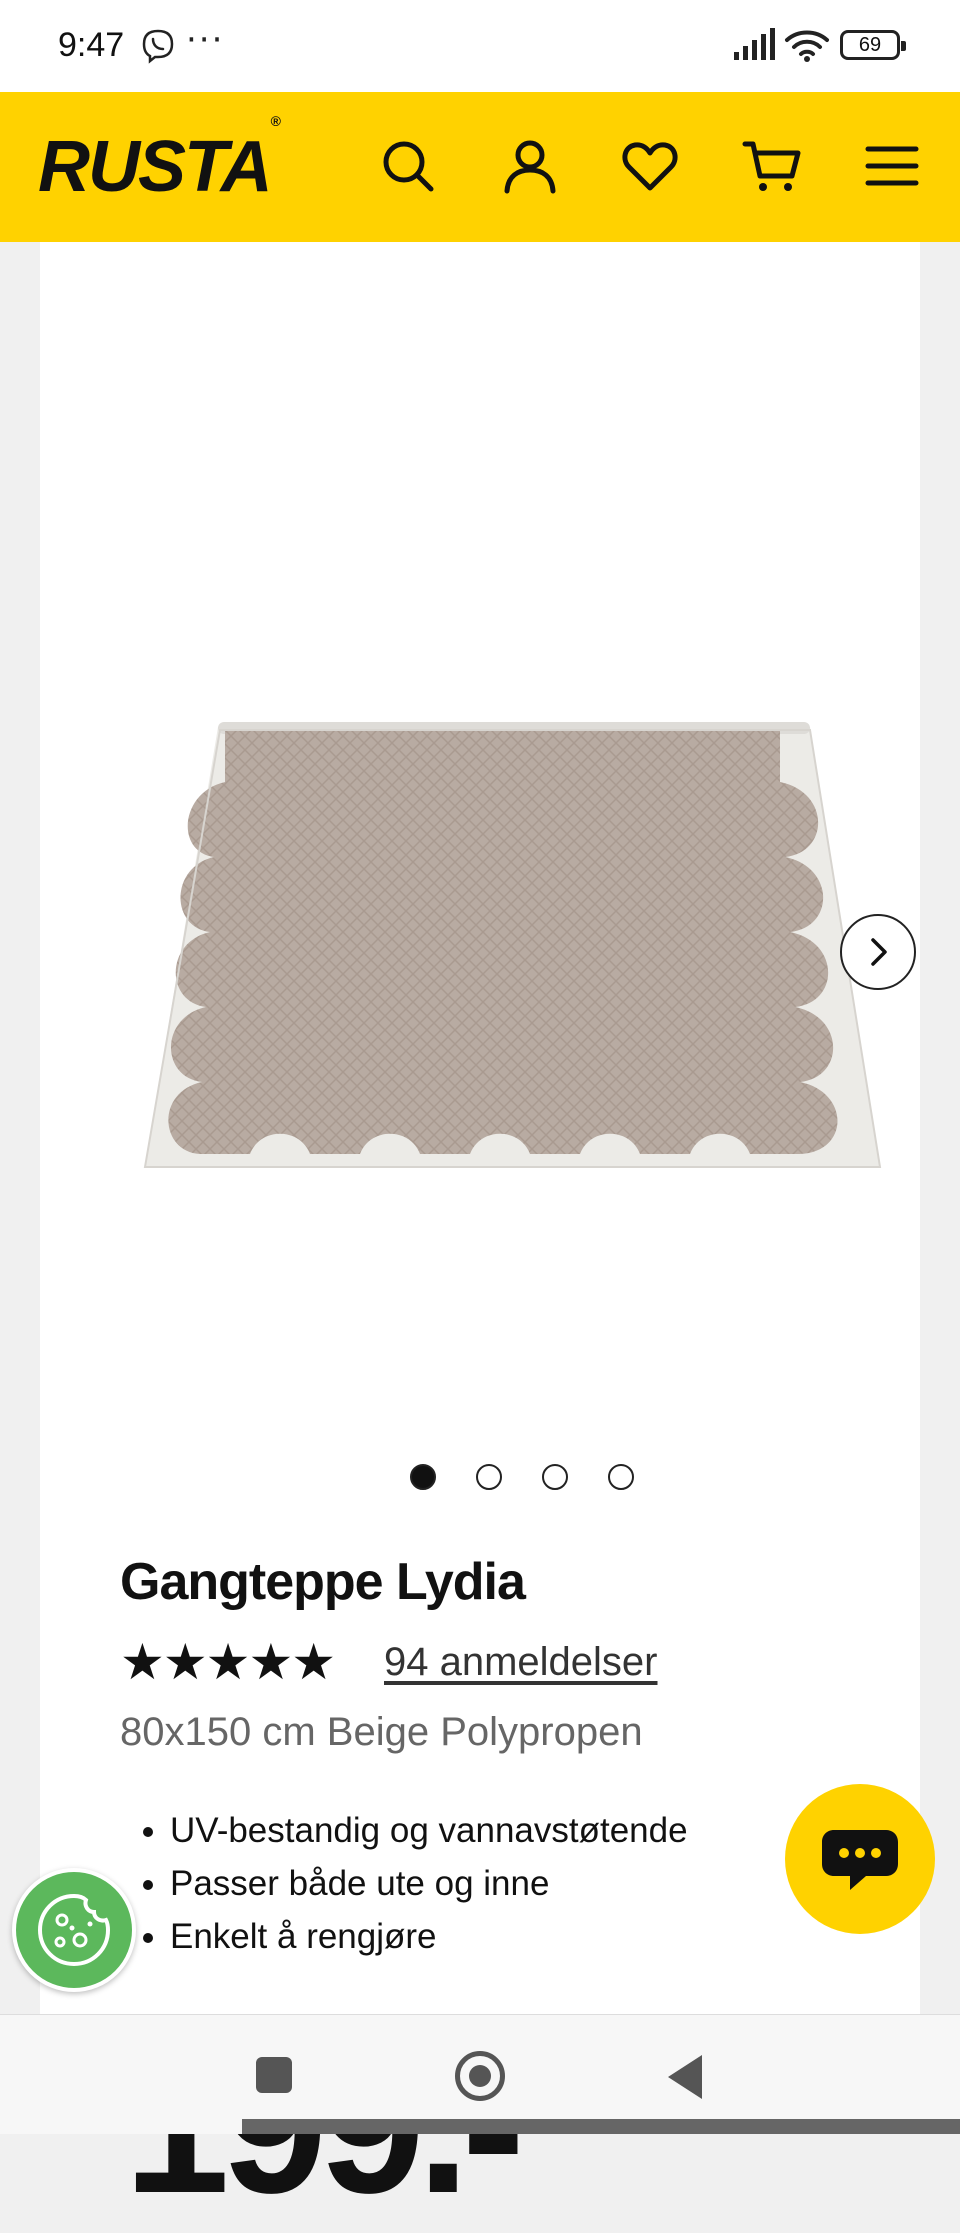  I want to click on system-nav-bar, so click(480, 2074).